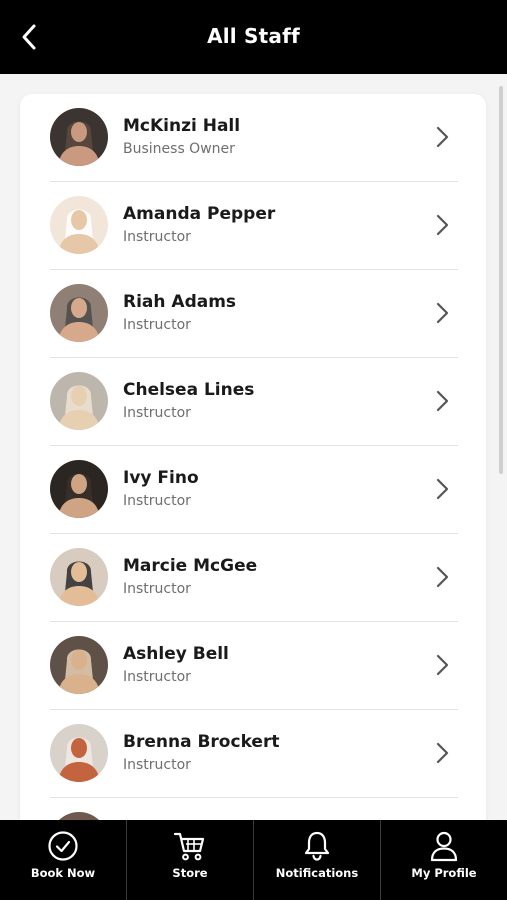  What do you see at coordinates (199, 214) in the screenshot?
I see `staff-name: Amanda Pepper` at bounding box center [199, 214].